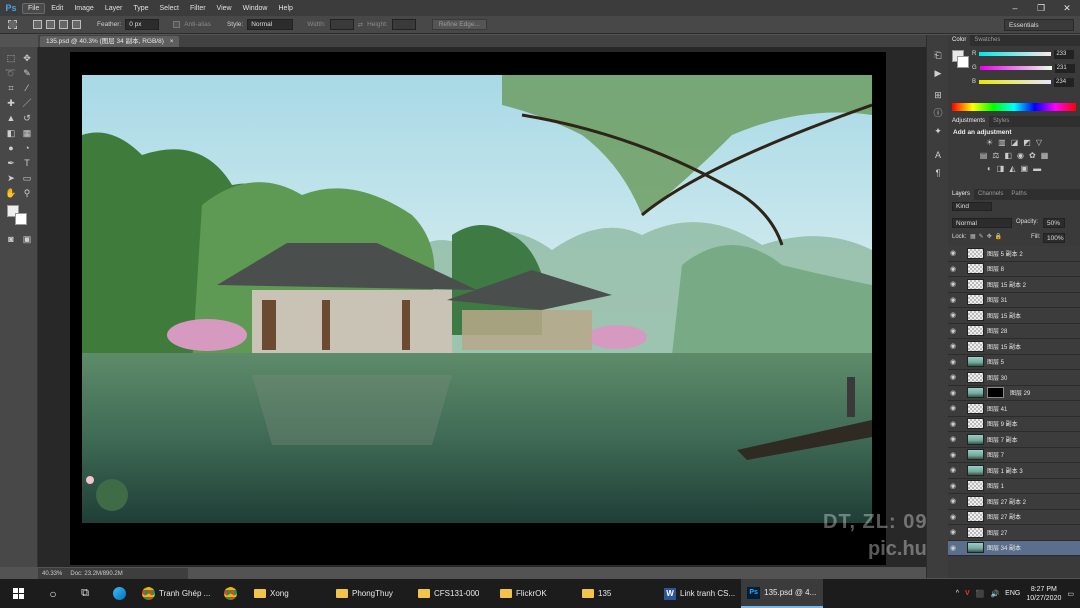  Describe the element at coordinates (83, 8) in the screenshot. I see `menu-image: Image` at that location.